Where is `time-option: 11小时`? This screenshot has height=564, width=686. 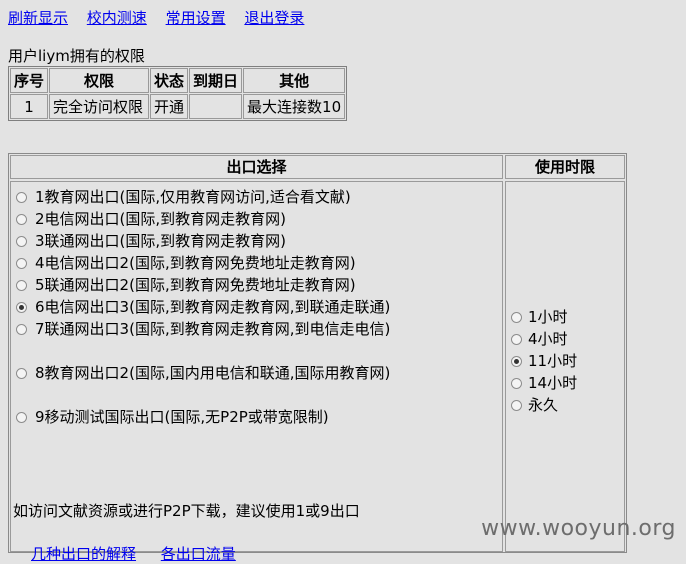
time-option: 11小时 is located at coordinates (544, 360).